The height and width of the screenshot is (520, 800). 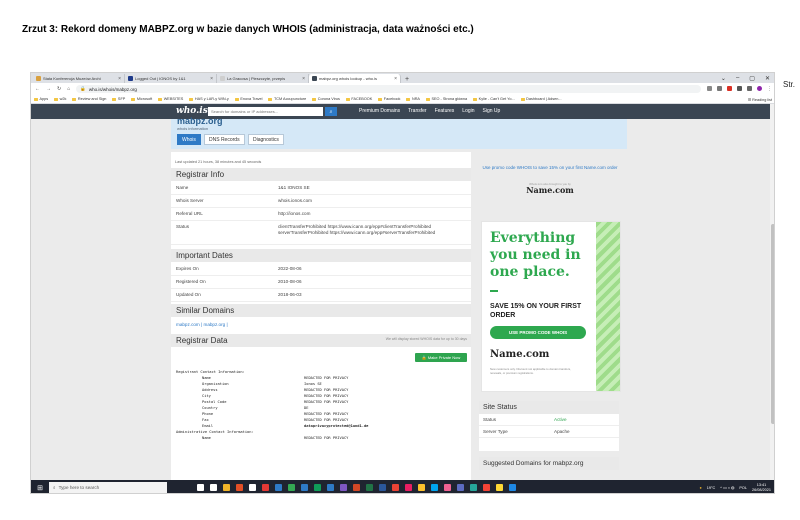 What do you see at coordinates (192, 111) in the screenshot?
I see `whois-logo: who.is` at bounding box center [192, 111].